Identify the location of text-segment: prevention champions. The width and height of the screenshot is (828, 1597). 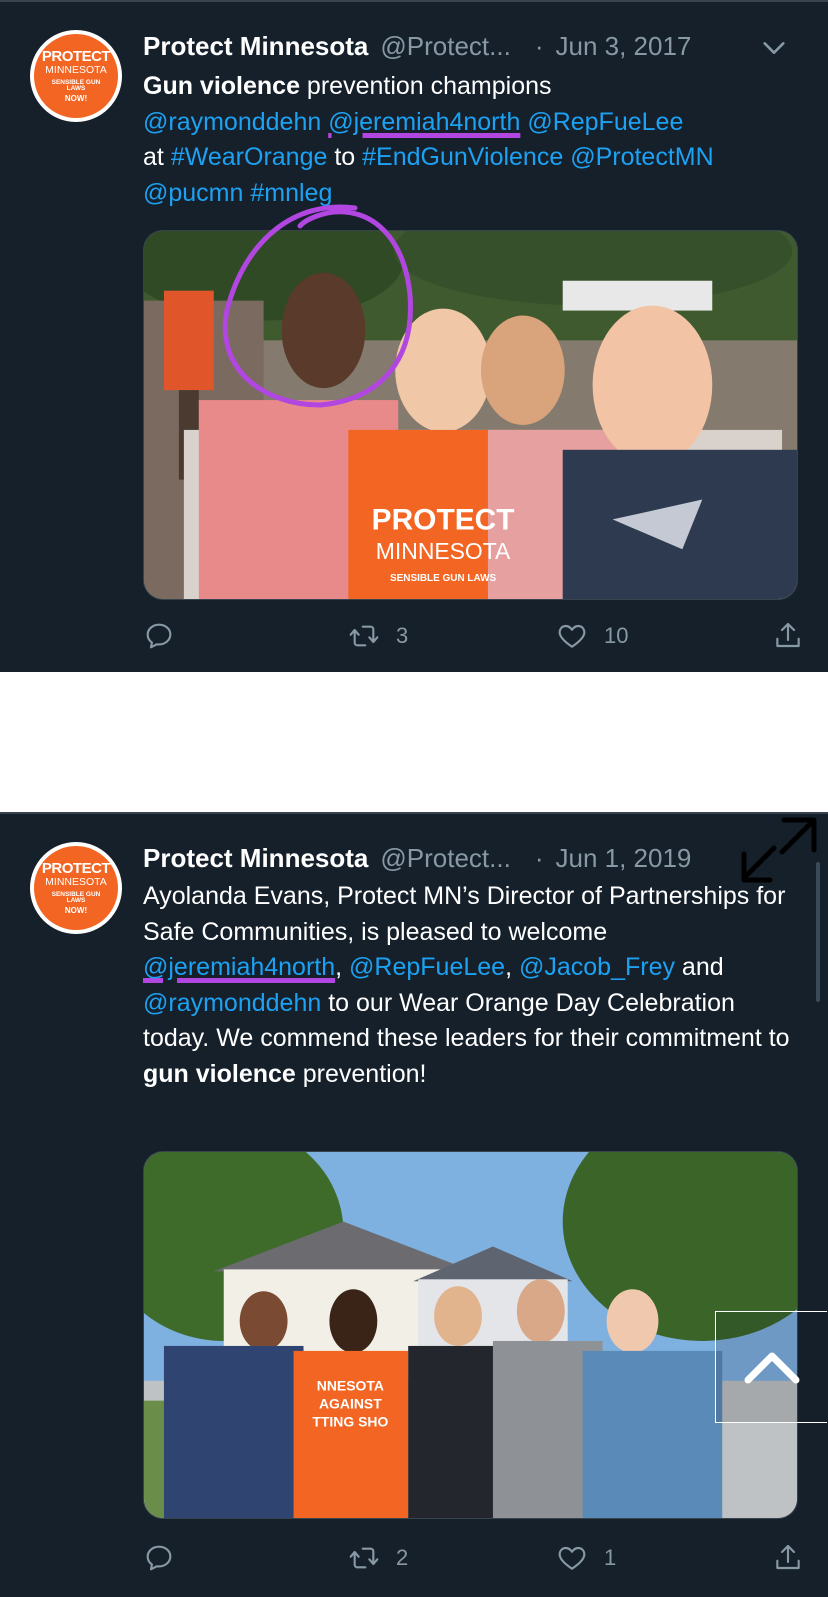
(425, 86).